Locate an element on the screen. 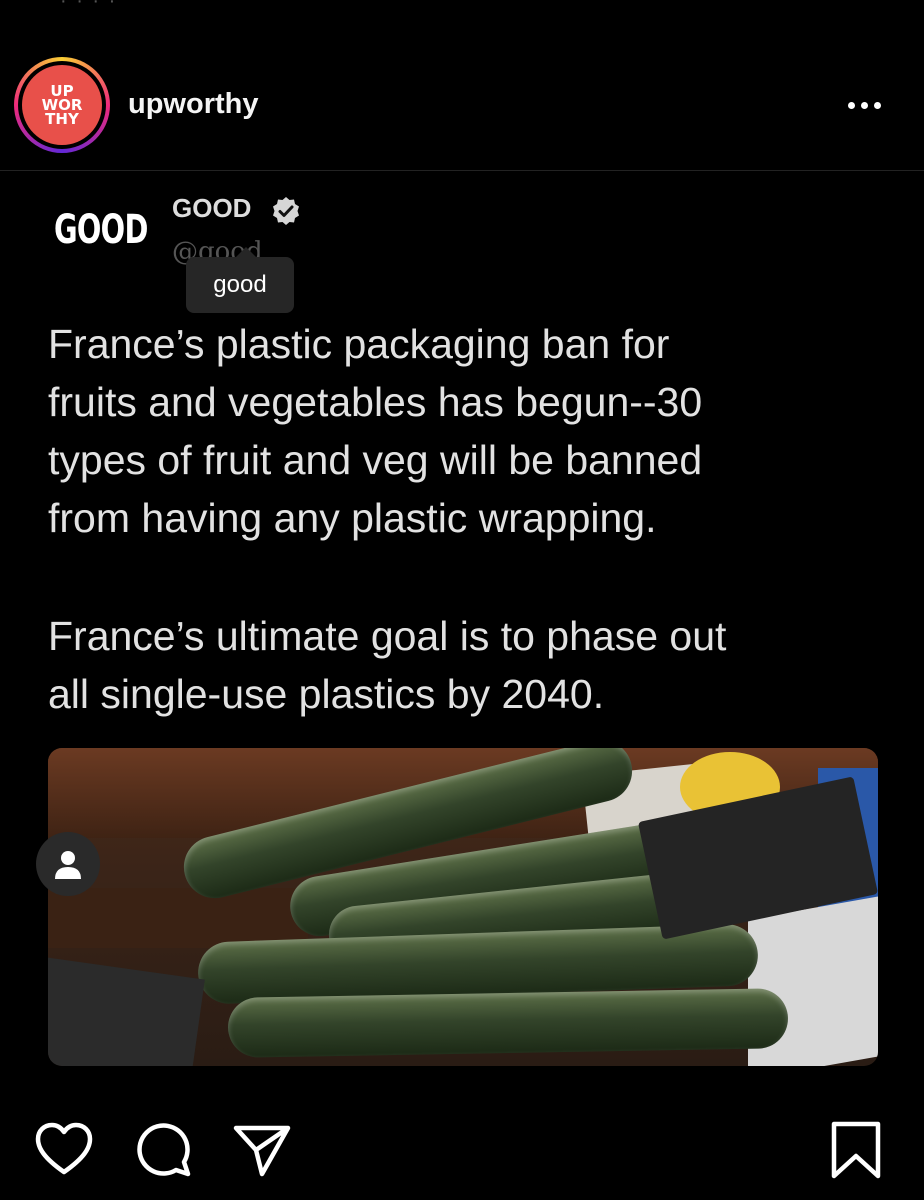 The image size is (924, 1200). username: upworthy is located at coordinates (193, 104).